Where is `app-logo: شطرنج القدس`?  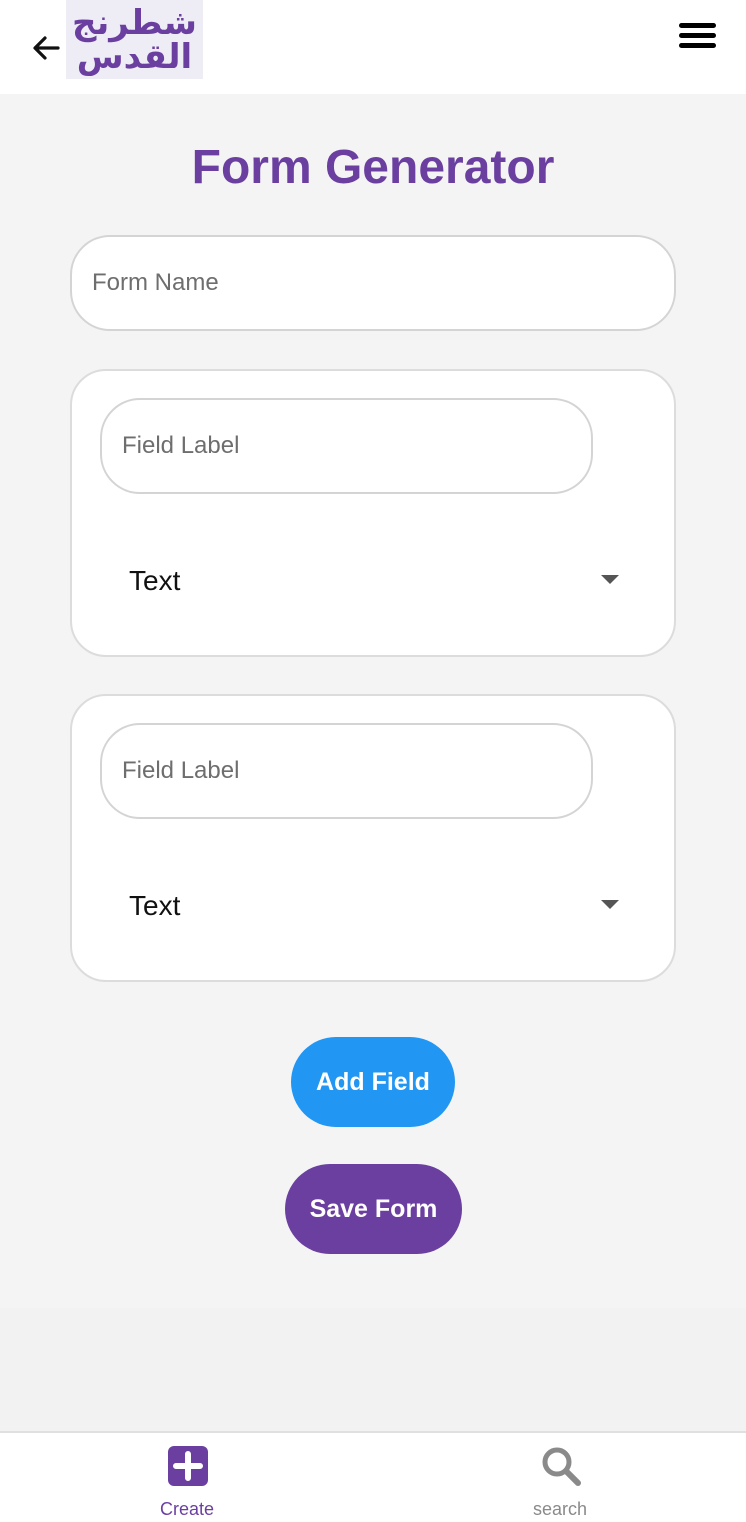 app-logo: شطرنج القدس is located at coordinates (134, 39).